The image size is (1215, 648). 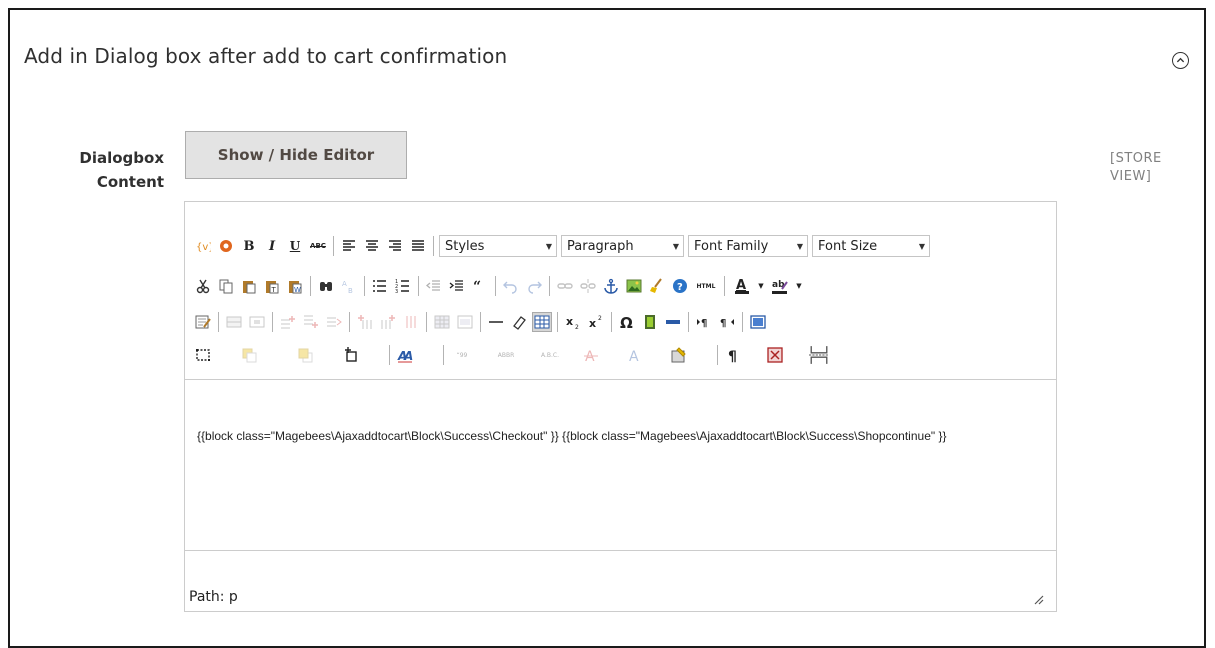 I want to click on delete-col-icon, so click(x=411, y=322).